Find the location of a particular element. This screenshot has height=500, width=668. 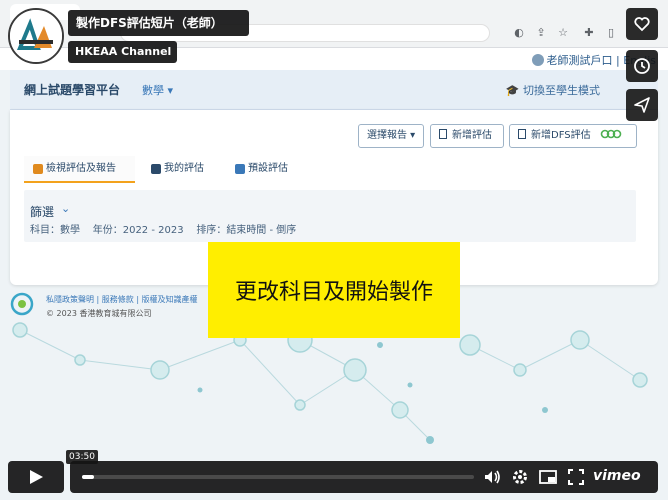

heart-icon is located at coordinates (642, 24).